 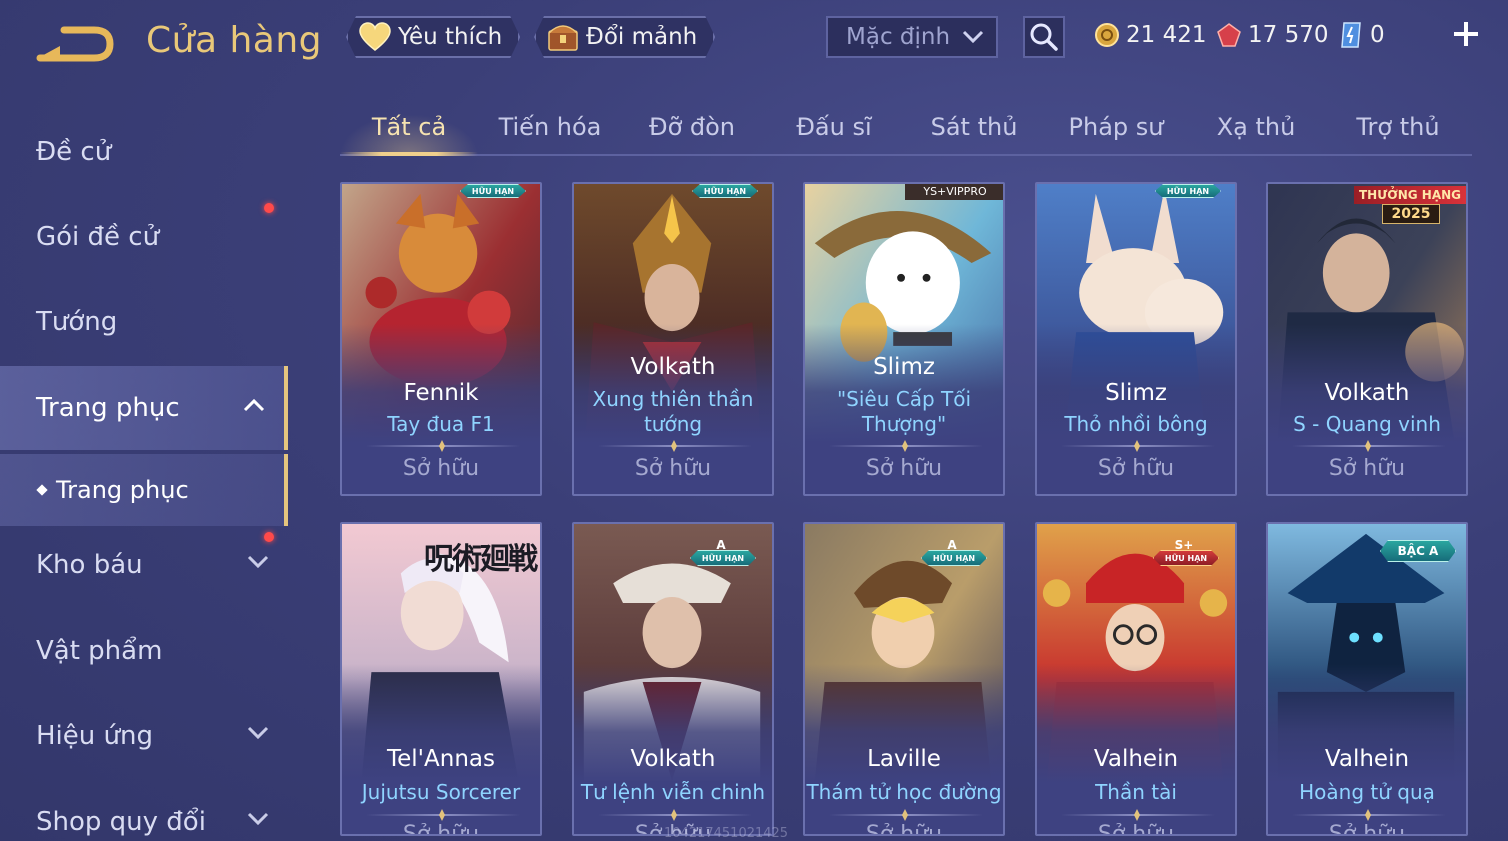 I want to click on skin-name-line1: Xung thiên thần, so click(x=673, y=399).